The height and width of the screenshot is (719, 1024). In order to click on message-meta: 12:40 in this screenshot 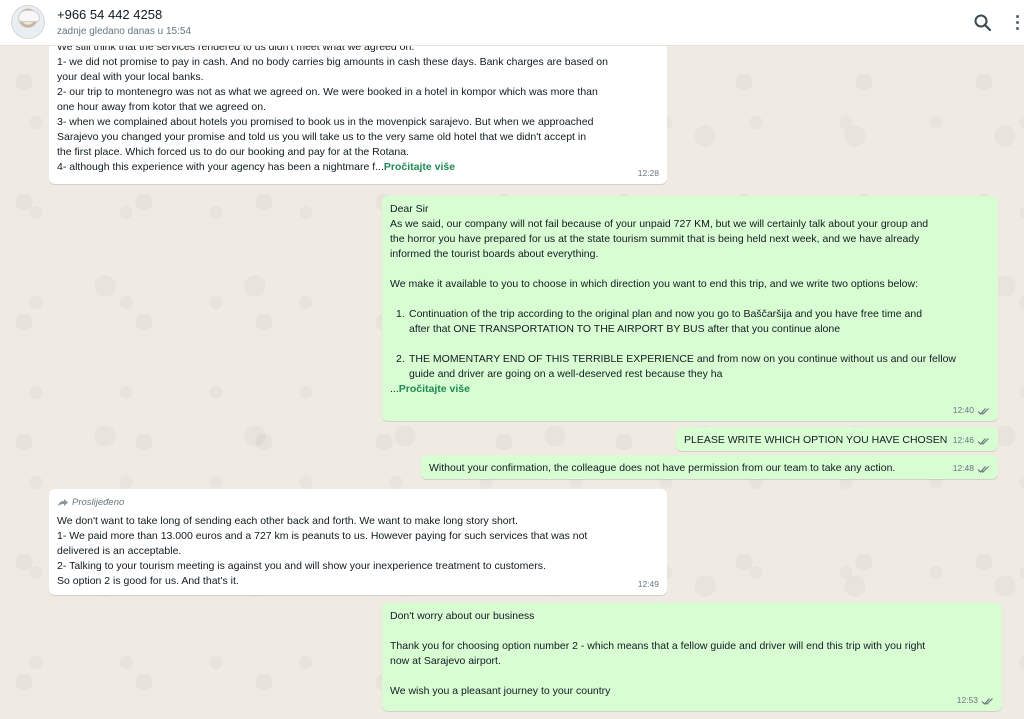, I will do `click(971, 410)`.